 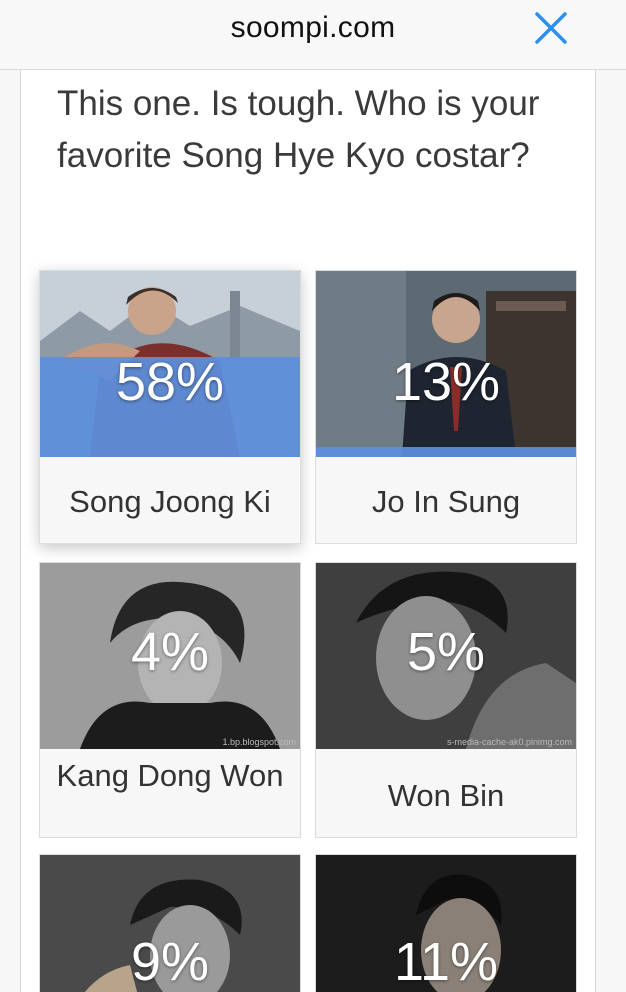 What do you see at coordinates (259, 742) in the screenshot?
I see `image-source-watermark: 1.bp.blogspot.com` at bounding box center [259, 742].